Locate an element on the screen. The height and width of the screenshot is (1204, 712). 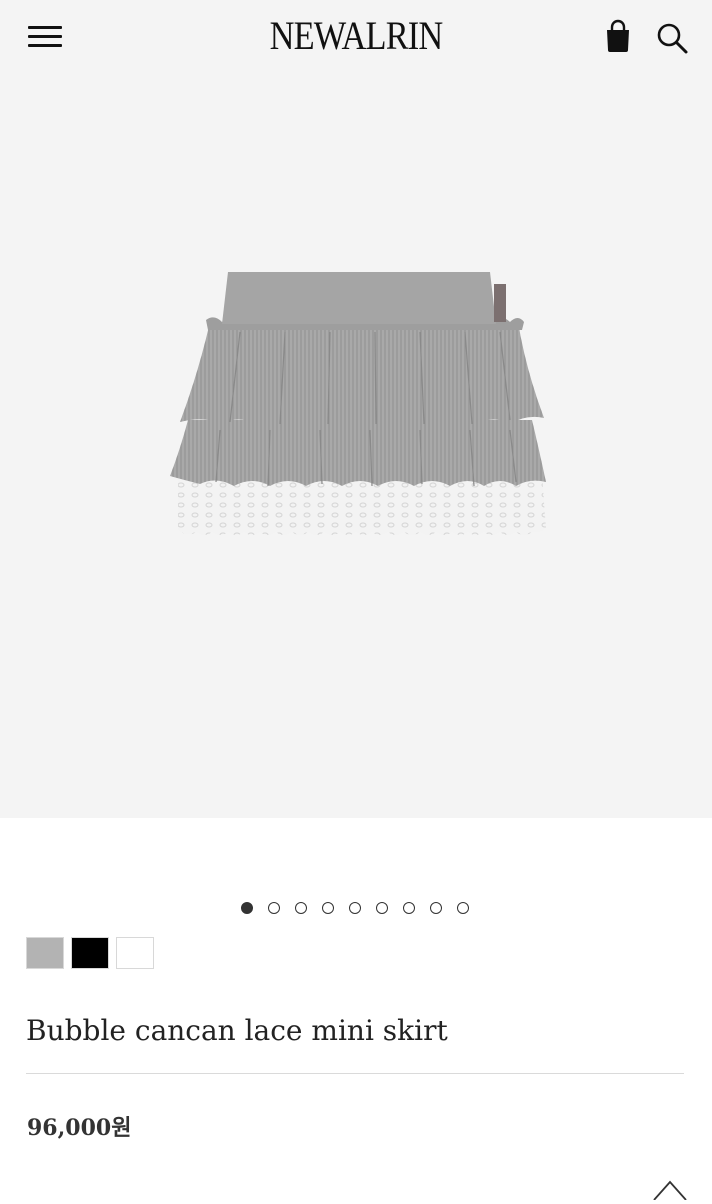
brand-logo: NEWALRIN is located at coordinates (356, 35).